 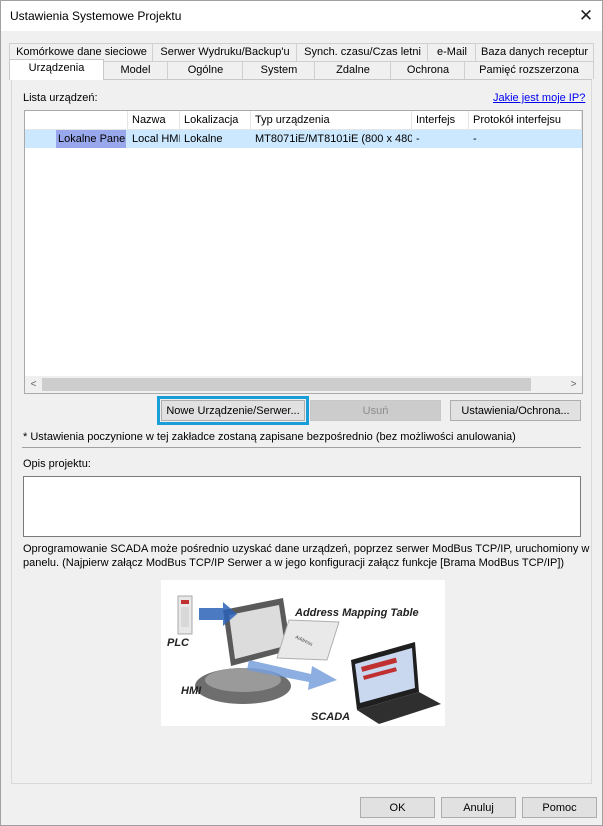 What do you see at coordinates (301, 447) in the screenshot?
I see `divider` at bounding box center [301, 447].